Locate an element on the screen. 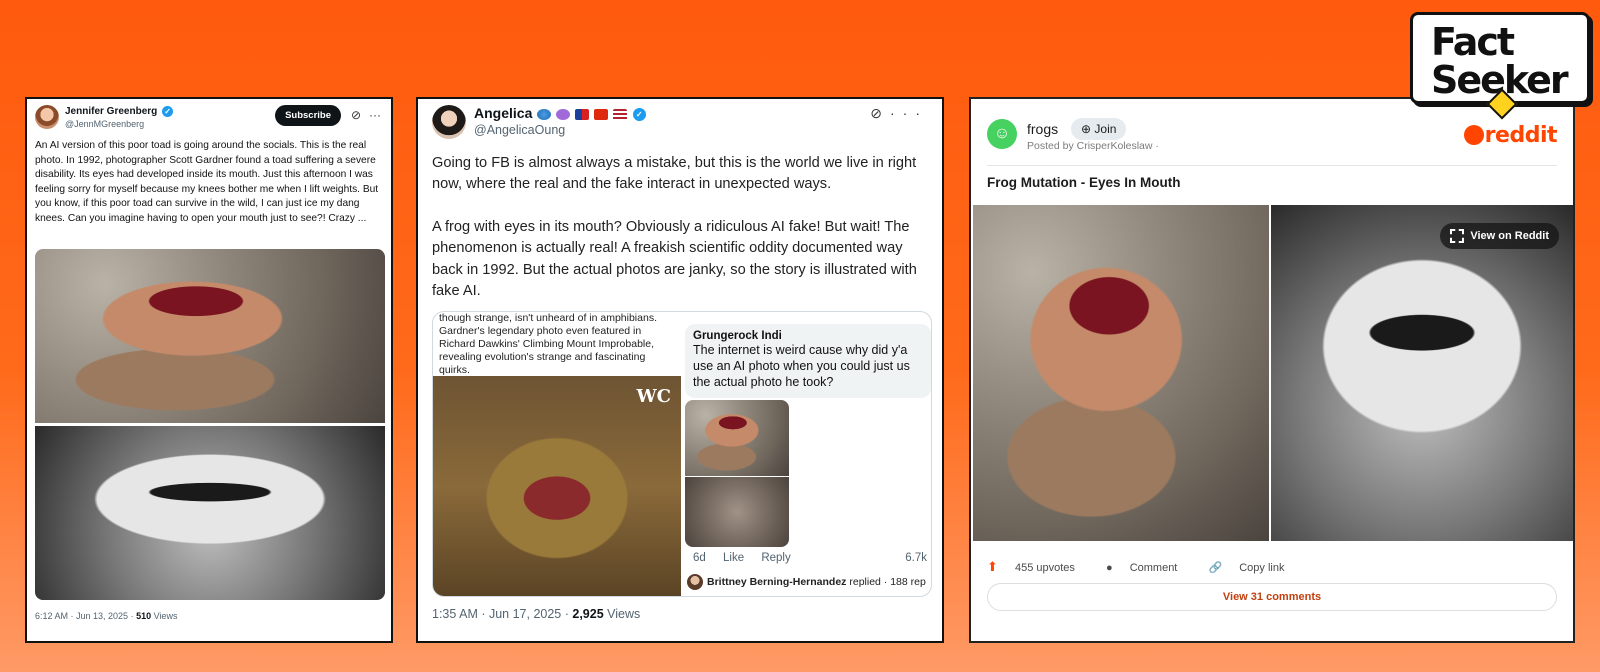  author-handle: @JennMGreenberg is located at coordinates (104, 124).